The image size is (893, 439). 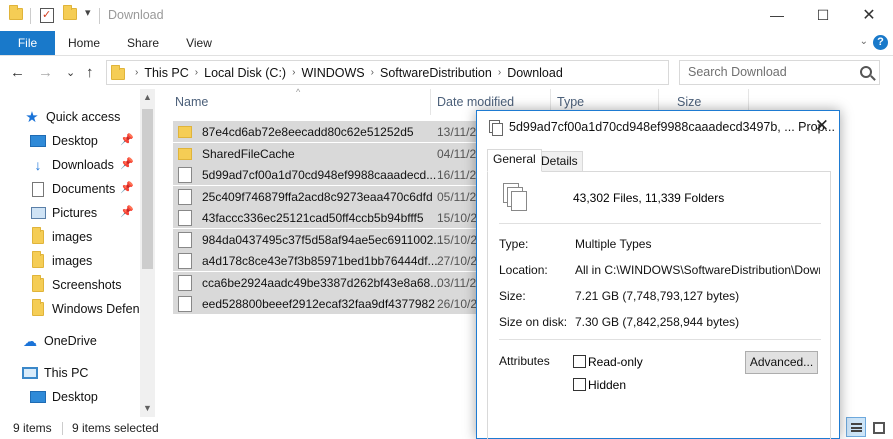 What do you see at coordinates (32, 117) in the screenshot?
I see `star-icon: ★` at bounding box center [32, 117].